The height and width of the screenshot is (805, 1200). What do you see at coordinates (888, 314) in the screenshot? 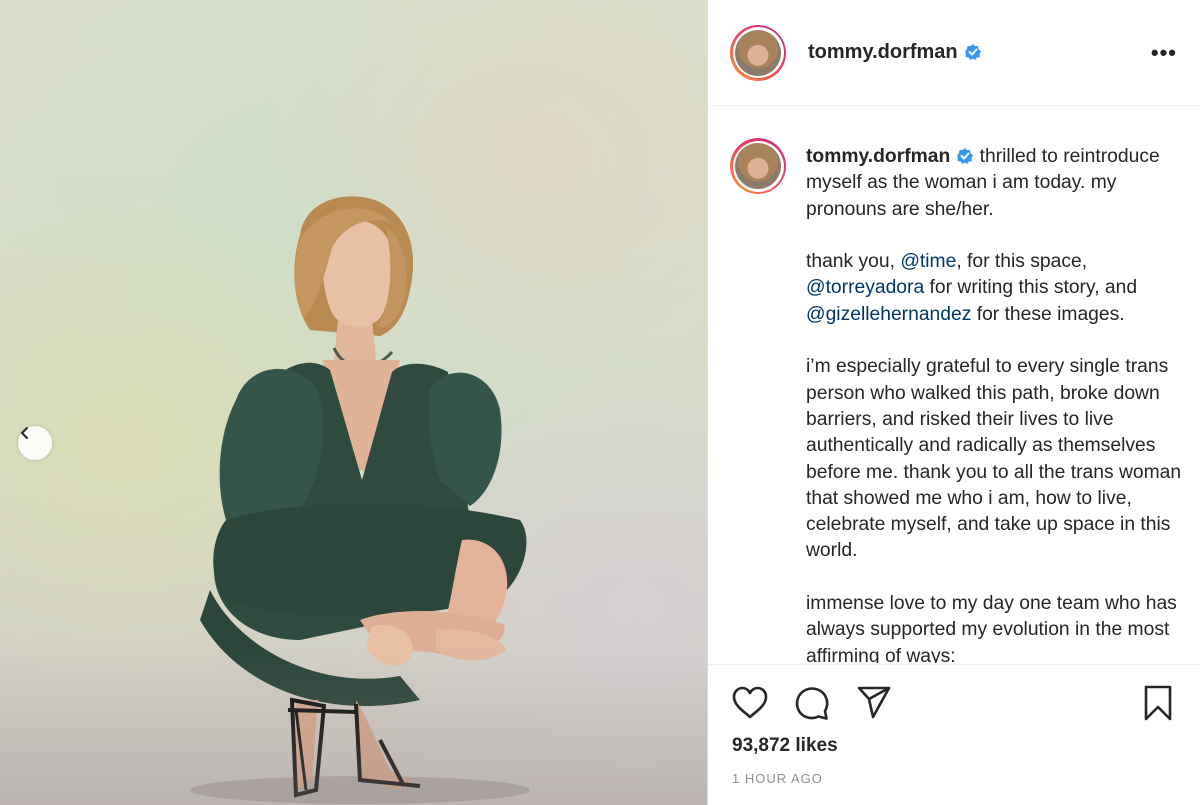
I see `mention-link: @gizellehernandez` at bounding box center [888, 314].